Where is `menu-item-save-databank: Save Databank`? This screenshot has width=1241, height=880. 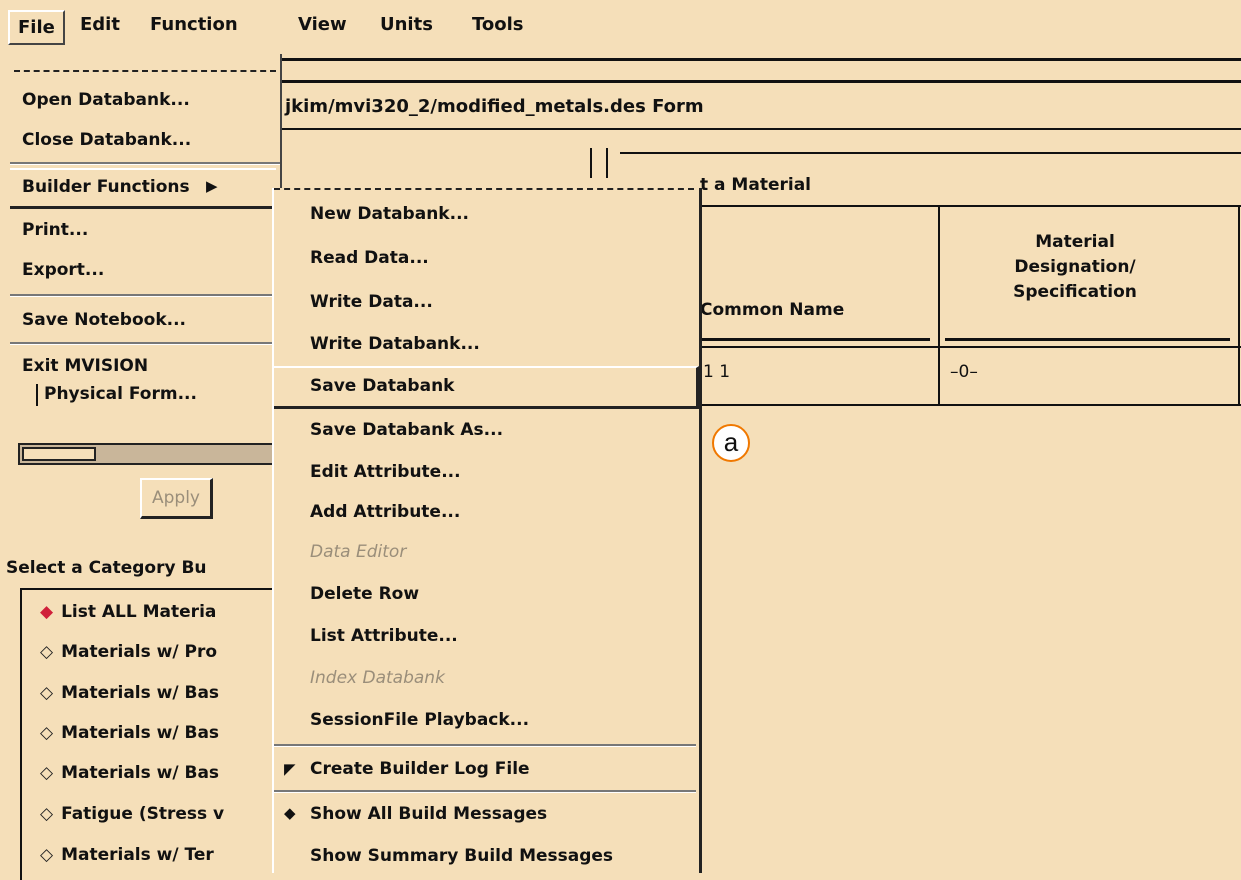
menu-item-save-databank: Save Databank is located at coordinates (486, 387).